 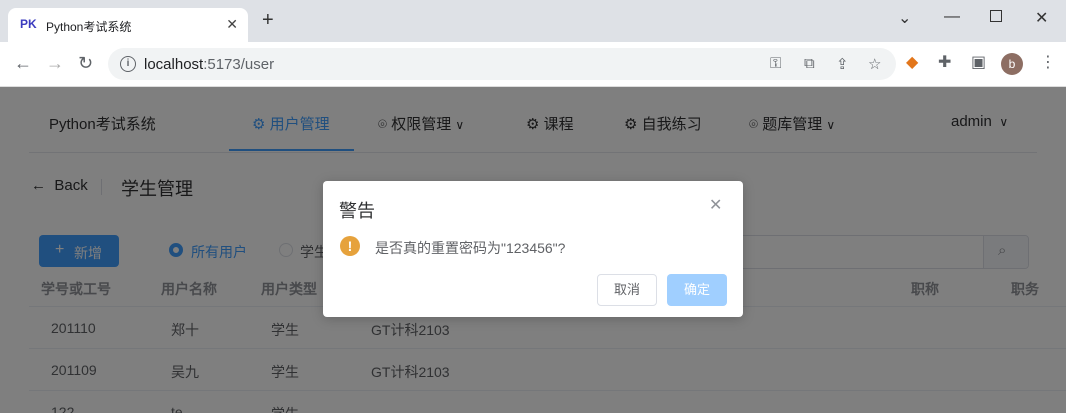 What do you see at coordinates (809, 63) in the screenshot?
I see `translate-icon: ⧉` at bounding box center [809, 63].